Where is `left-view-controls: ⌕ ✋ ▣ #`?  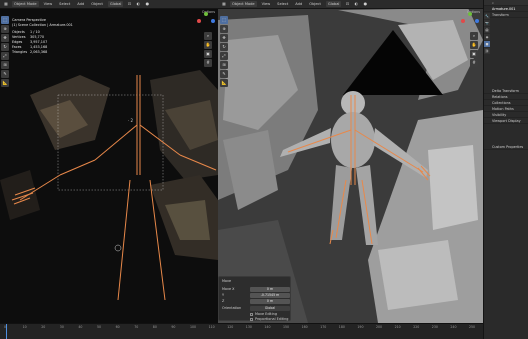 left-view-controls: ⌕ ✋ ▣ # is located at coordinates (208, 49).